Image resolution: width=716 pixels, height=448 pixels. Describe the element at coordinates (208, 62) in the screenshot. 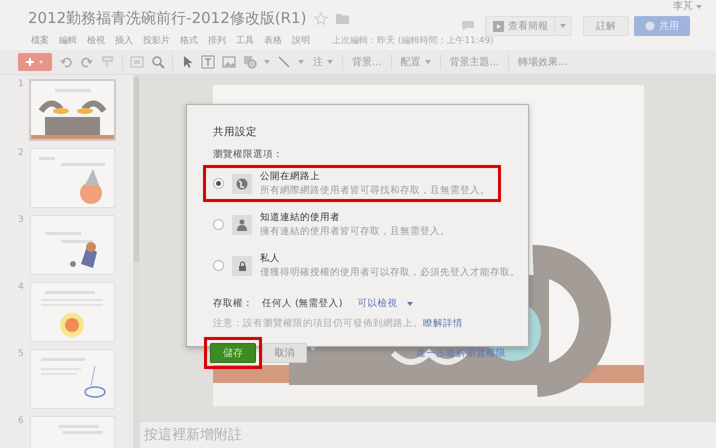

I see `text-box-icon` at that location.